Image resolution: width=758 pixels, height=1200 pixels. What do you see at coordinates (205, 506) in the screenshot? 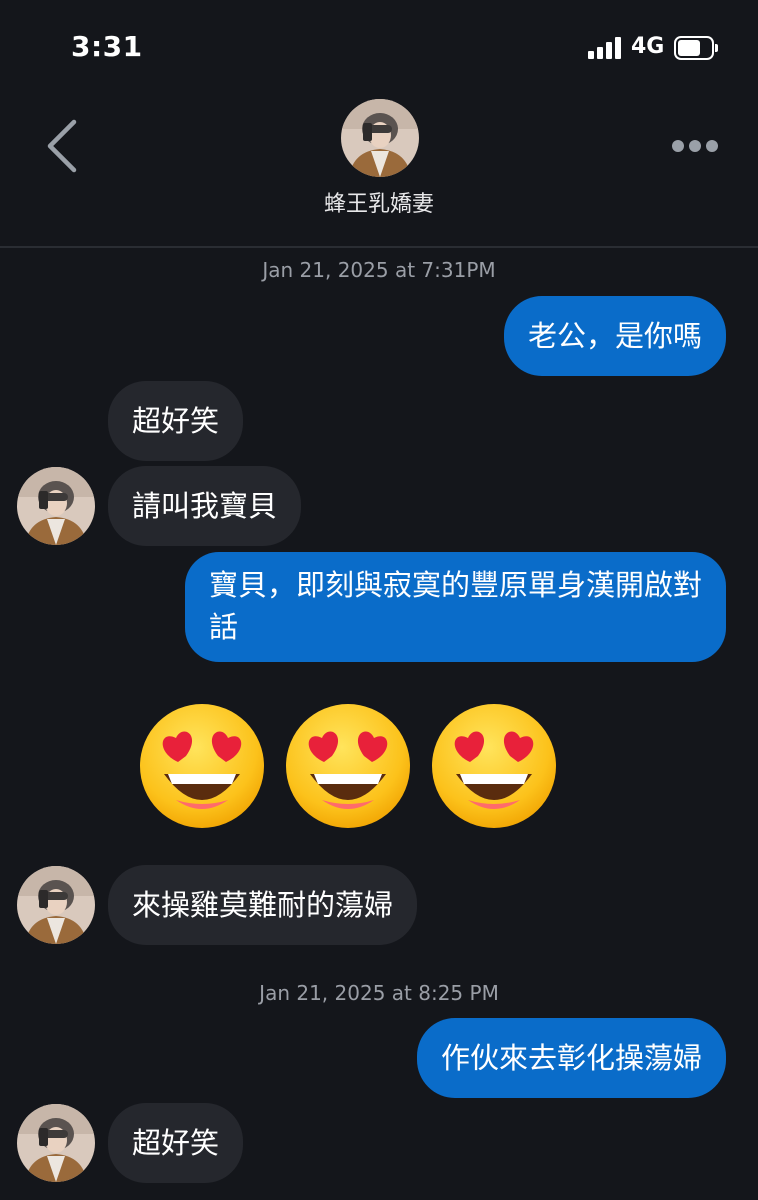
I see `incoming-message: 請叫我寶貝` at bounding box center [205, 506].